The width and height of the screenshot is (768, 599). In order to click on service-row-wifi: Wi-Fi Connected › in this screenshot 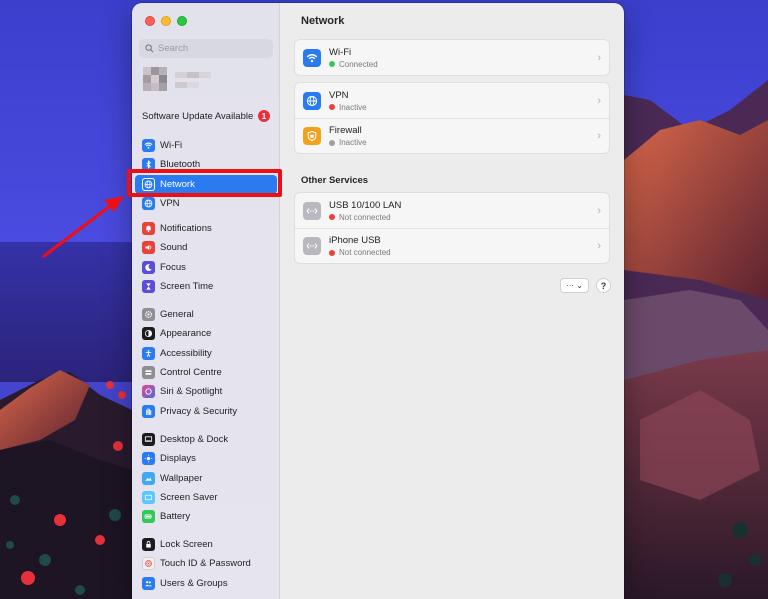, I will do `click(452, 57)`.